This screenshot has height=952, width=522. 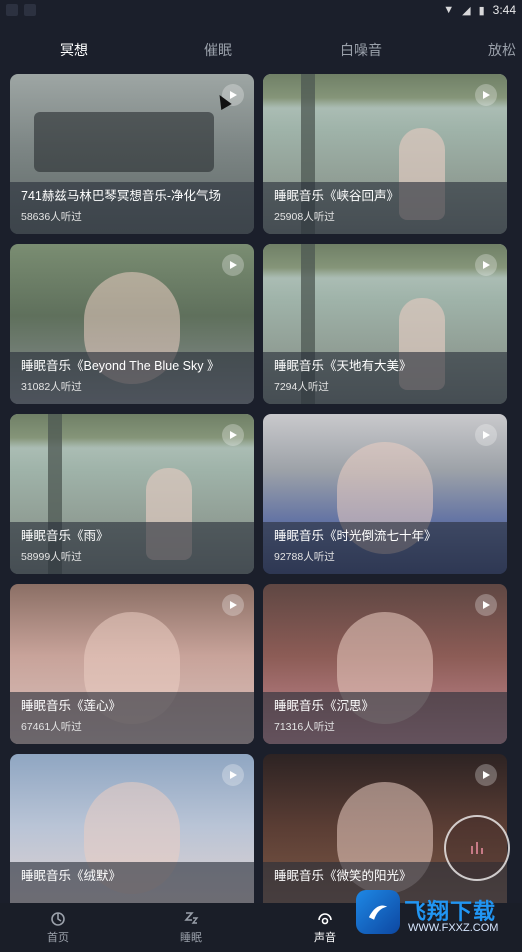 What do you see at coordinates (120, 366) in the screenshot?
I see `track-title: 睡眠音乐《Beyond The Blue Sky 》` at bounding box center [120, 366].